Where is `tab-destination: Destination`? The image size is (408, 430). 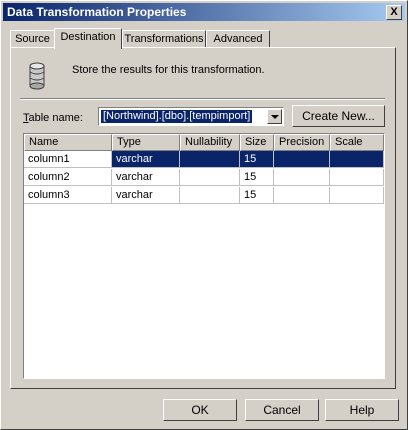
tab-destination: Destination is located at coordinates (88, 38).